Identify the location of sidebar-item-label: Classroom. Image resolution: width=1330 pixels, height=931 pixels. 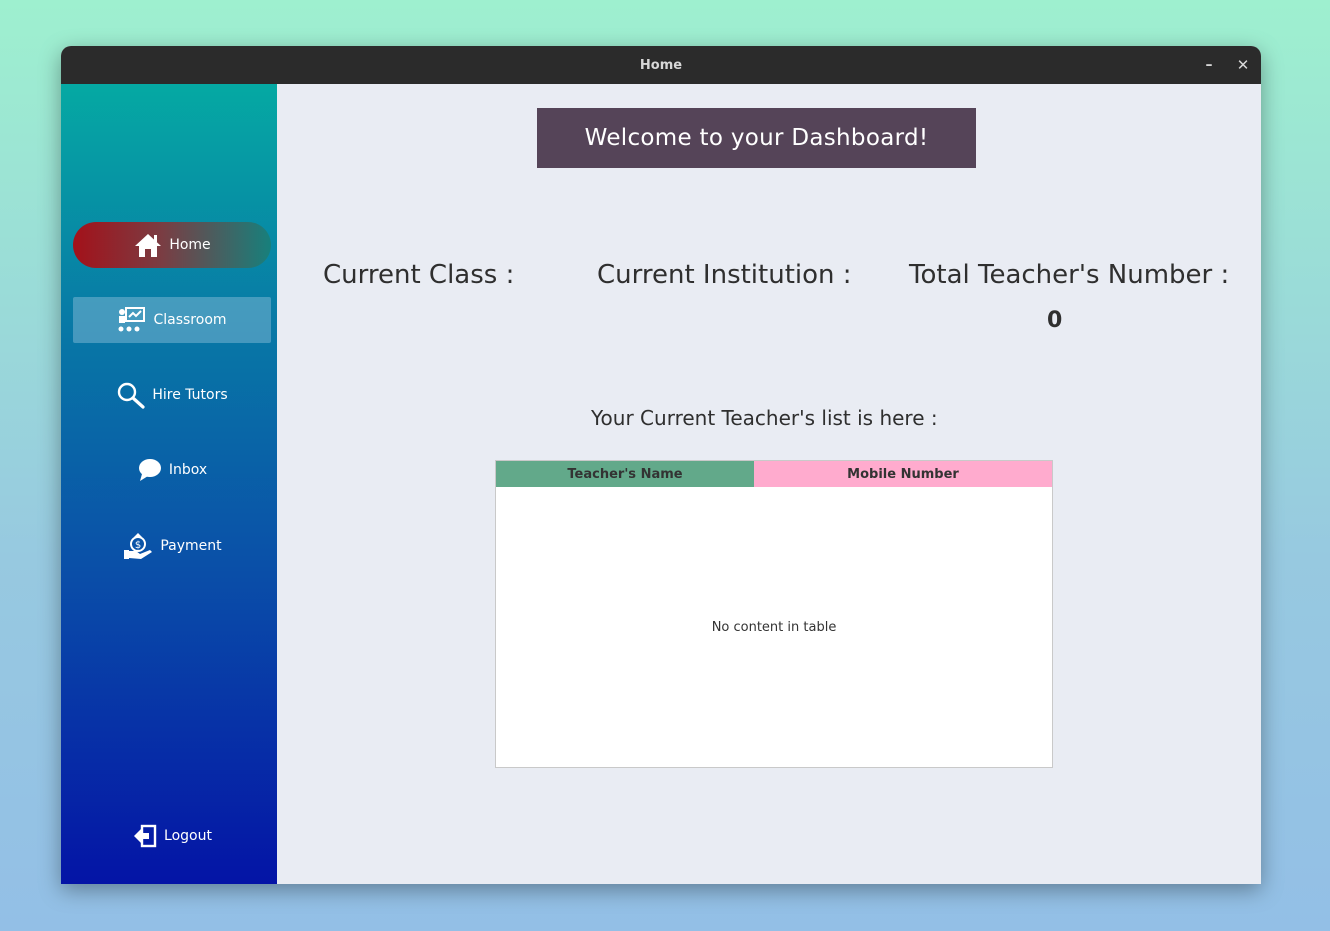
(190, 320).